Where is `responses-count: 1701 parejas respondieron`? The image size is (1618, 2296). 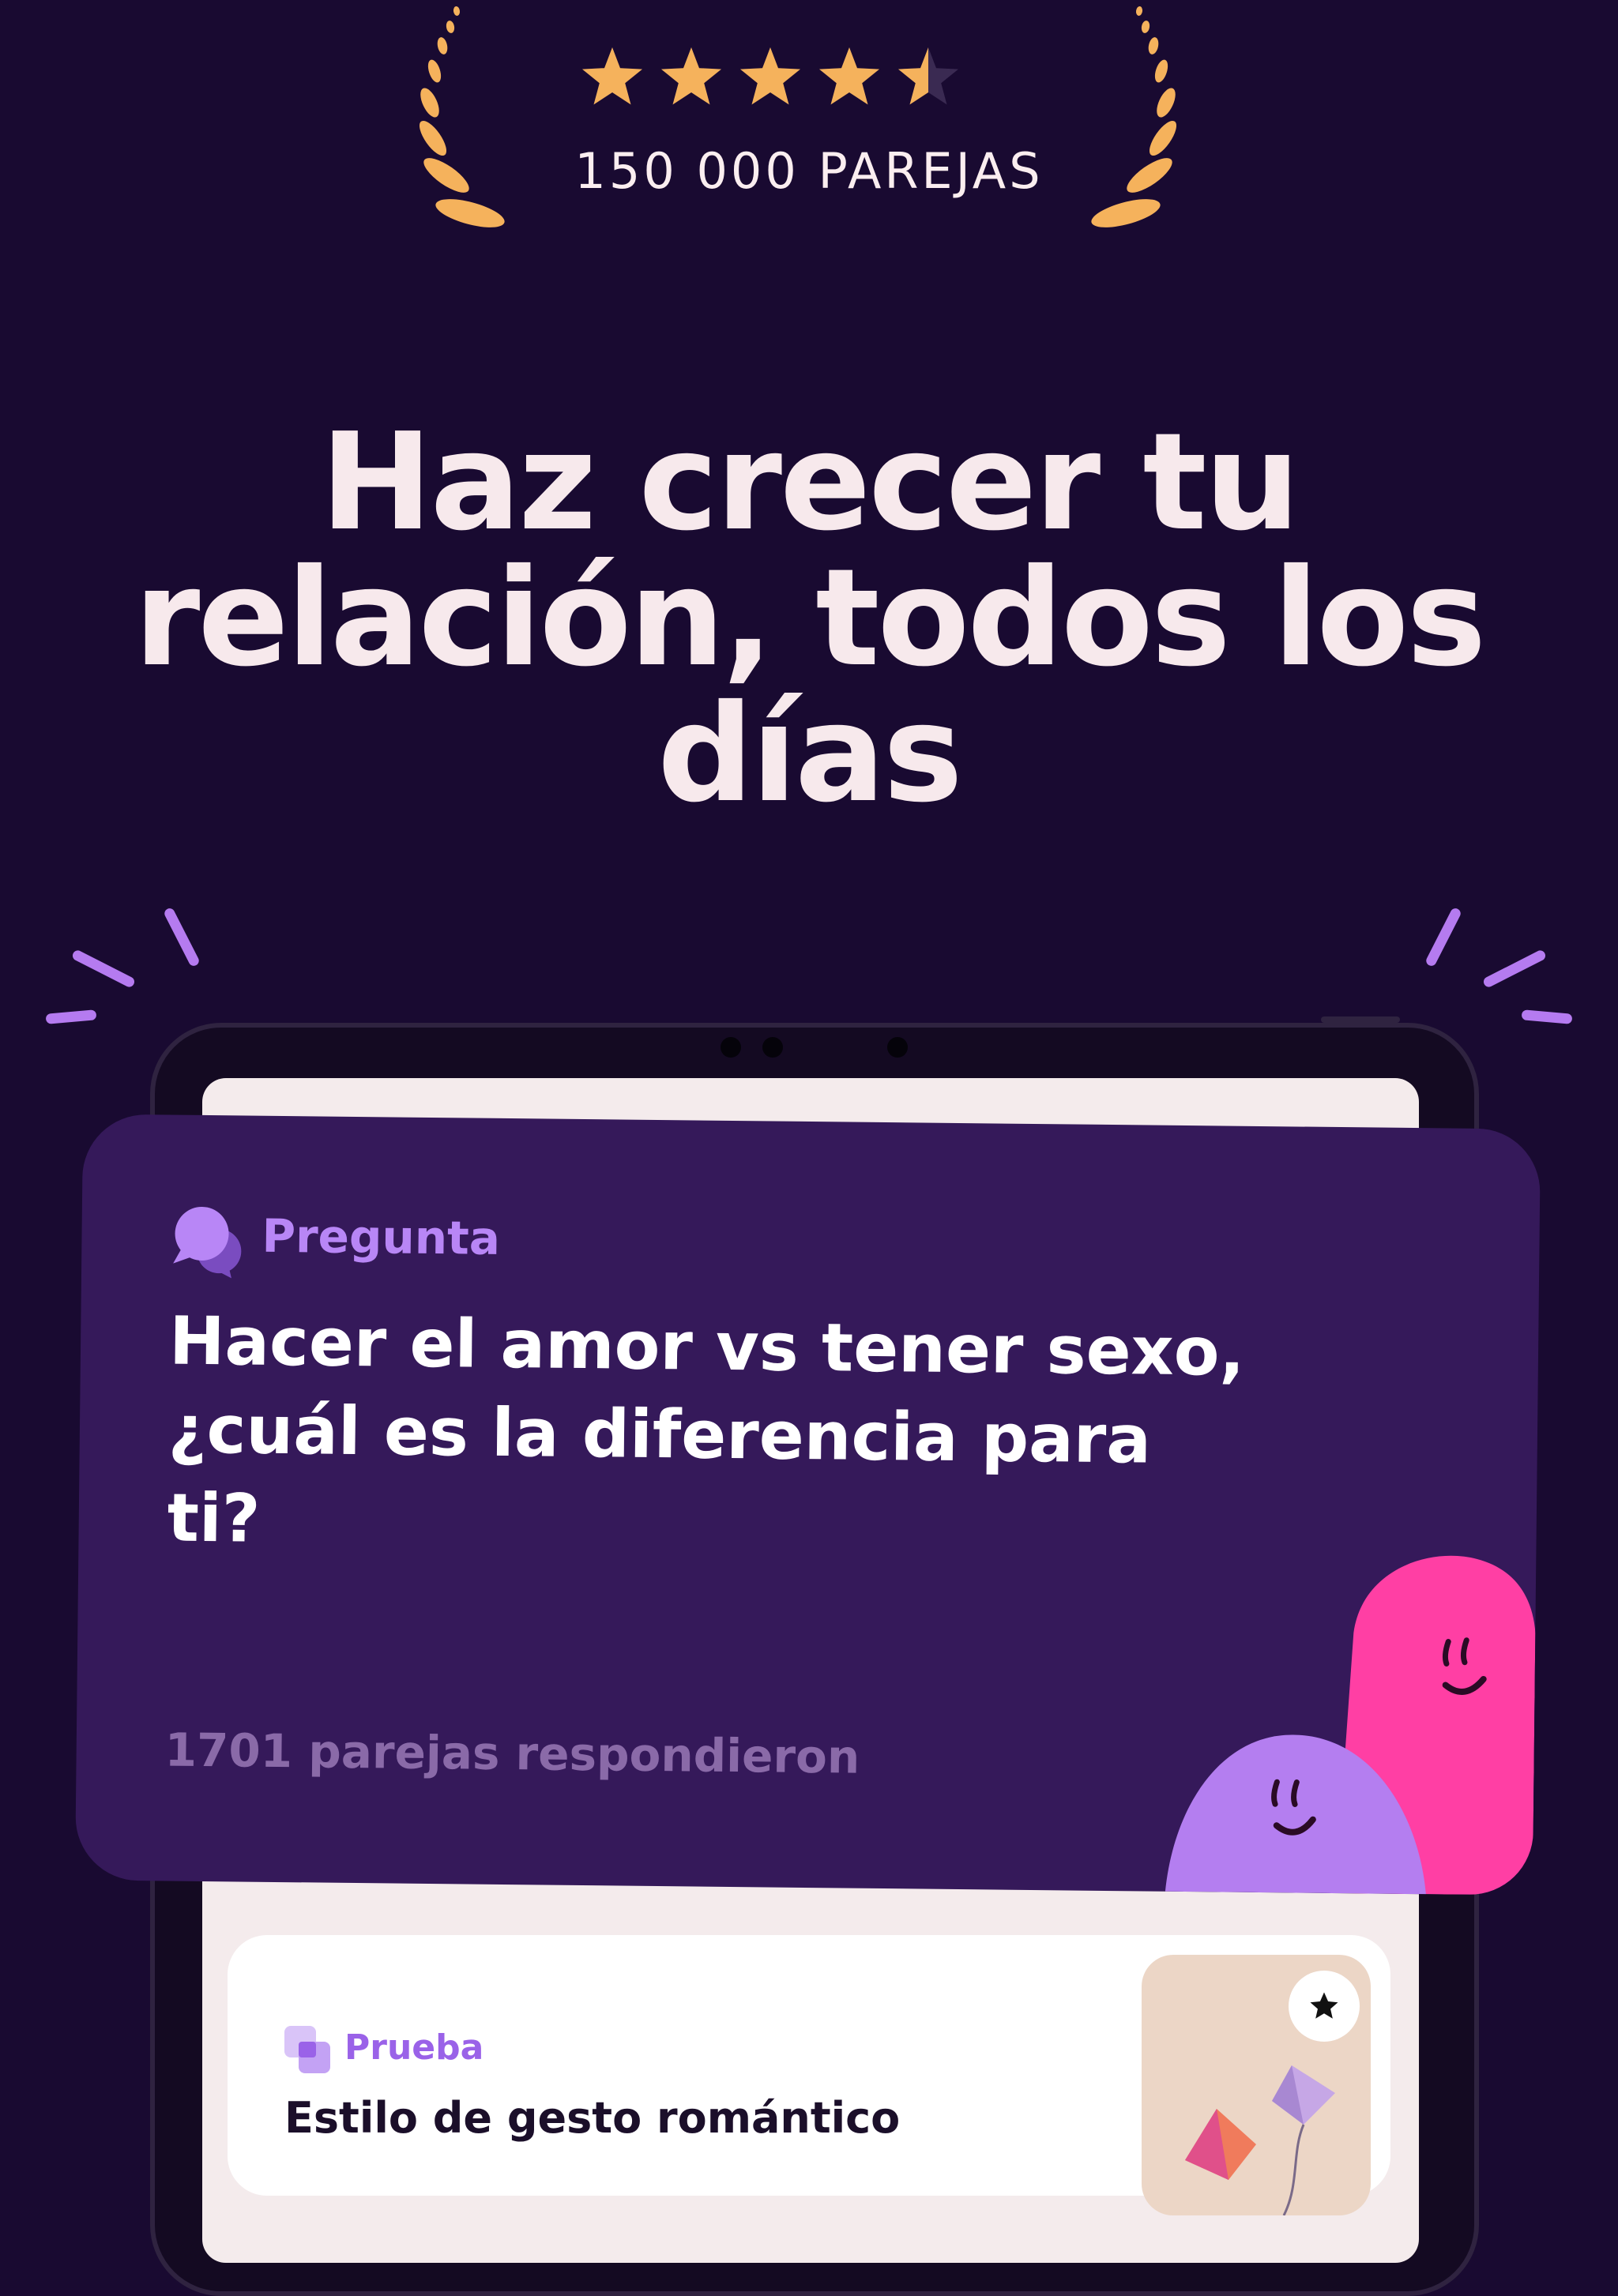
responses-count: 1701 parejas respondieron is located at coordinates (512, 1754).